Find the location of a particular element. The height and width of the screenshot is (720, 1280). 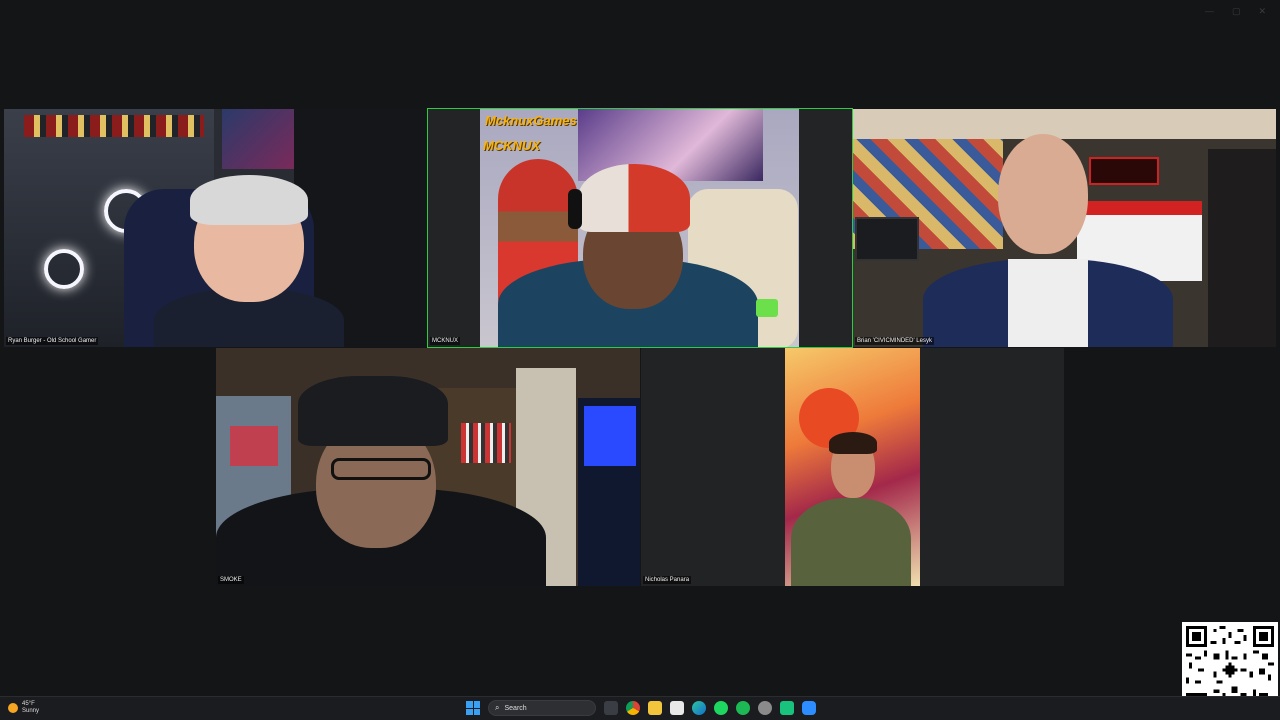

settings-icon is located at coordinates (765, 708).